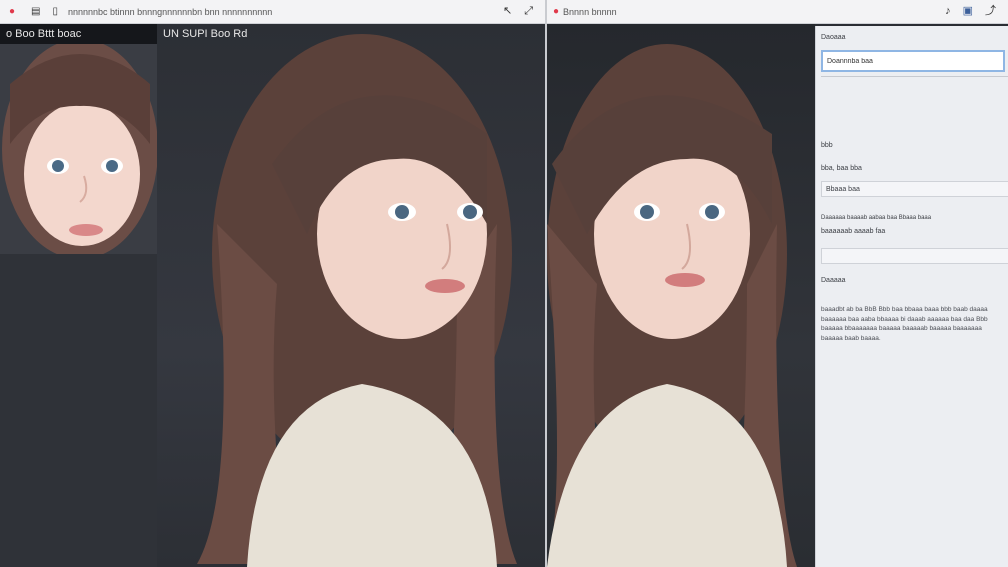 This screenshot has width=1008, height=567. Describe the element at coordinates (913, 61) in the screenshot. I see `name-input` at that location.